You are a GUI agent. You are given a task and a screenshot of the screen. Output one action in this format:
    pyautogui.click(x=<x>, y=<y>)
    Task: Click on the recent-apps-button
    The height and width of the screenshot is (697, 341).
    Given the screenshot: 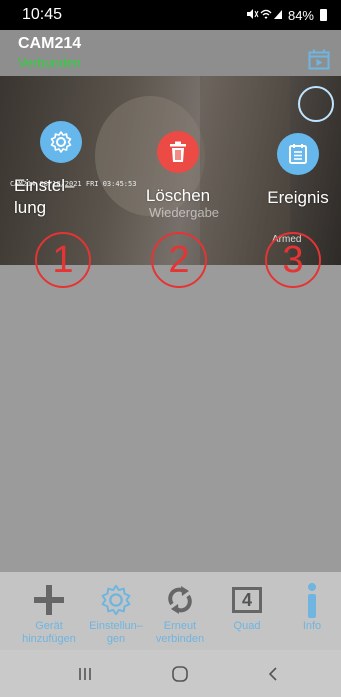 What is the action you would take?
    pyautogui.click(x=85, y=674)
    